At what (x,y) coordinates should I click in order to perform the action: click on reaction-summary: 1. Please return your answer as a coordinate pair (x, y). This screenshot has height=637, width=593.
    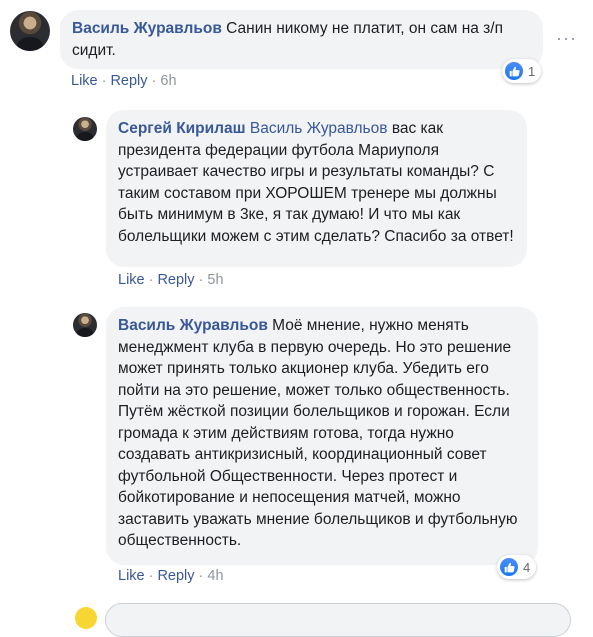
    Looking at the image, I should click on (522, 71).